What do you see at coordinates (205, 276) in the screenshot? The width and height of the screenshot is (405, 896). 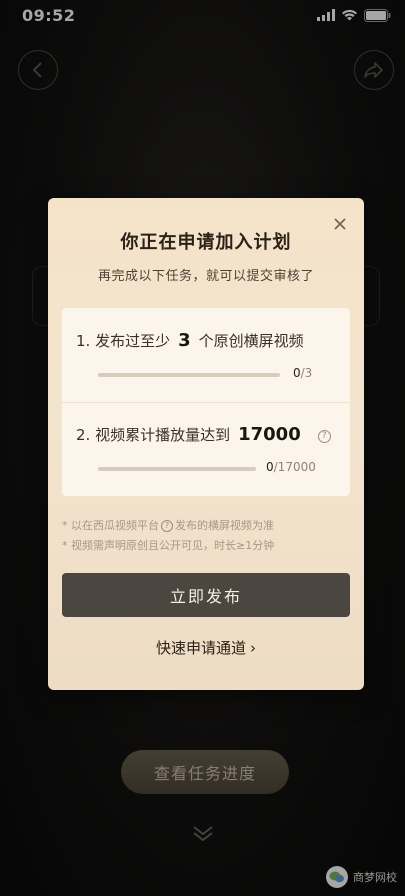 I see `modal-subtitle: 再完成以下任务，就可以提交审核了` at bounding box center [205, 276].